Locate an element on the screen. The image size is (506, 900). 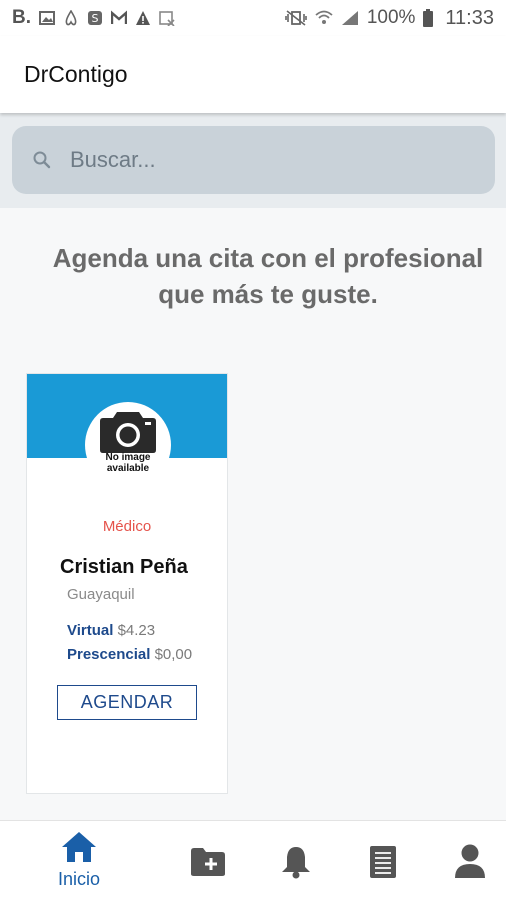
airbnb-notification-icon is located at coordinates (71, 18).